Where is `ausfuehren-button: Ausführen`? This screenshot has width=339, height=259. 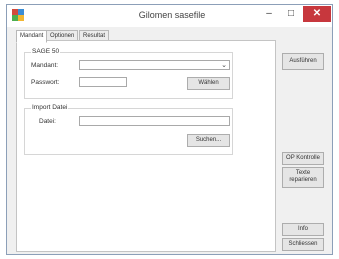 ausfuehren-button: Ausführen is located at coordinates (303, 61).